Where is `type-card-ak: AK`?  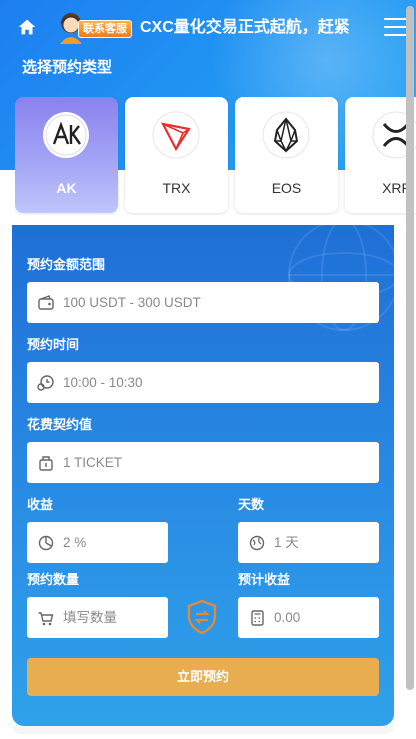 type-card-ak: AK is located at coordinates (66, 155).